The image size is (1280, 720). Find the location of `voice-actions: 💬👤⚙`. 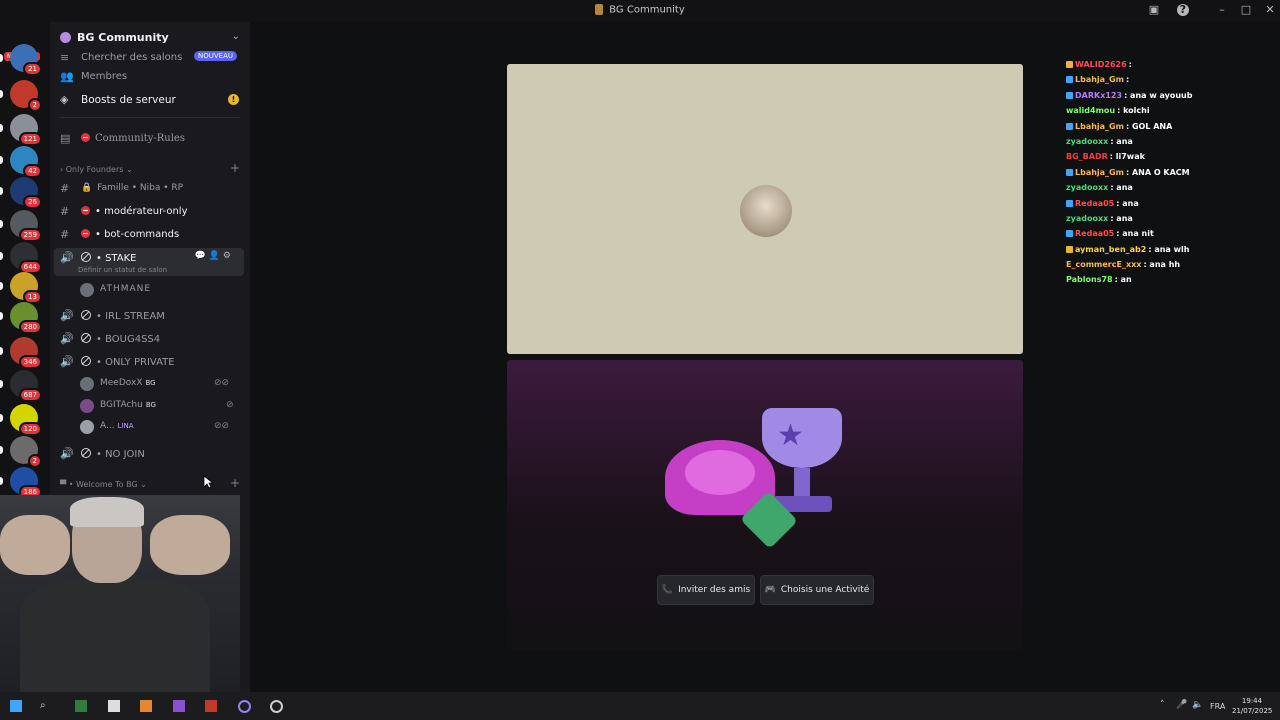

voice-actions: 💬👤⚙ is located at coordinates (214, 256).